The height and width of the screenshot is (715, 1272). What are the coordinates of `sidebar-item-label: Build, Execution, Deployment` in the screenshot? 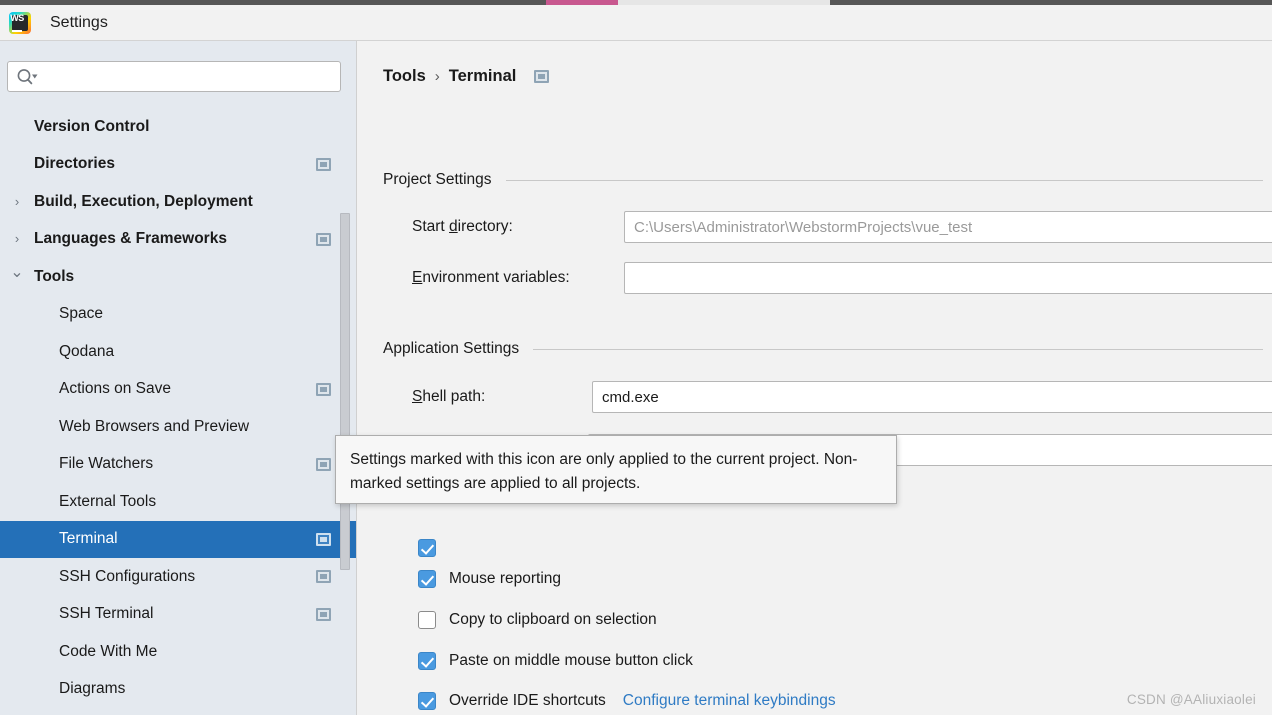 It's located at (143, 201).